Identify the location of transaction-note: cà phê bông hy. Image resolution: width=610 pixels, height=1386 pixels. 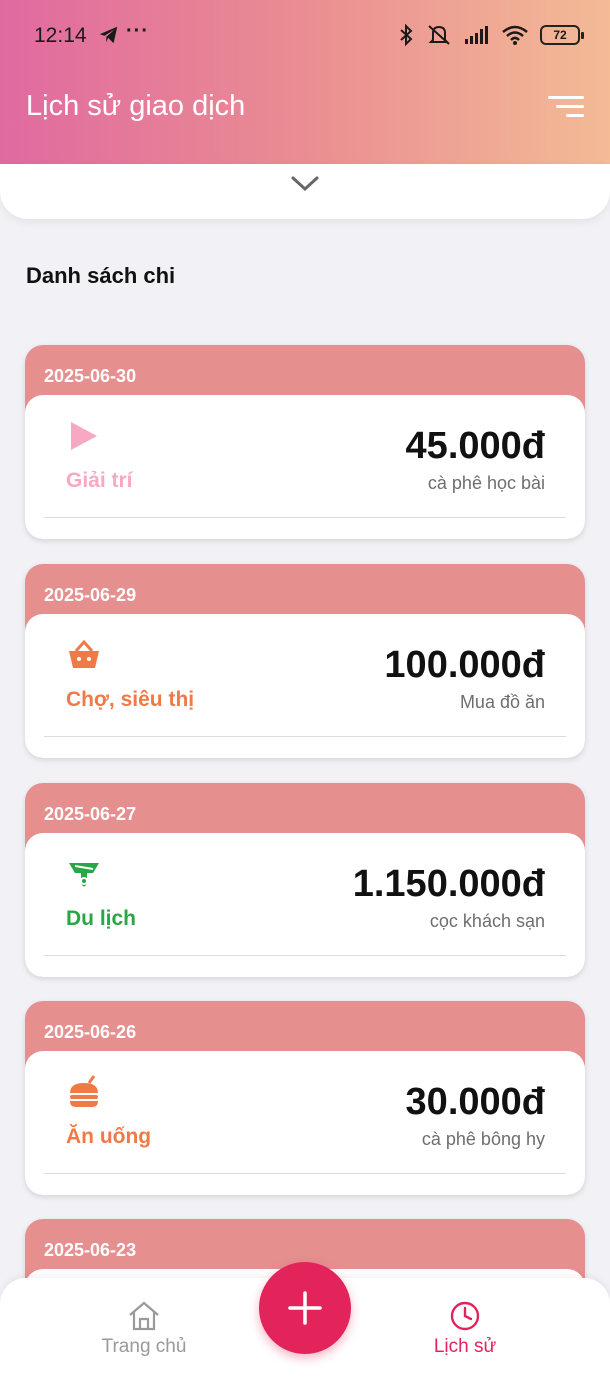
(483, 1139).